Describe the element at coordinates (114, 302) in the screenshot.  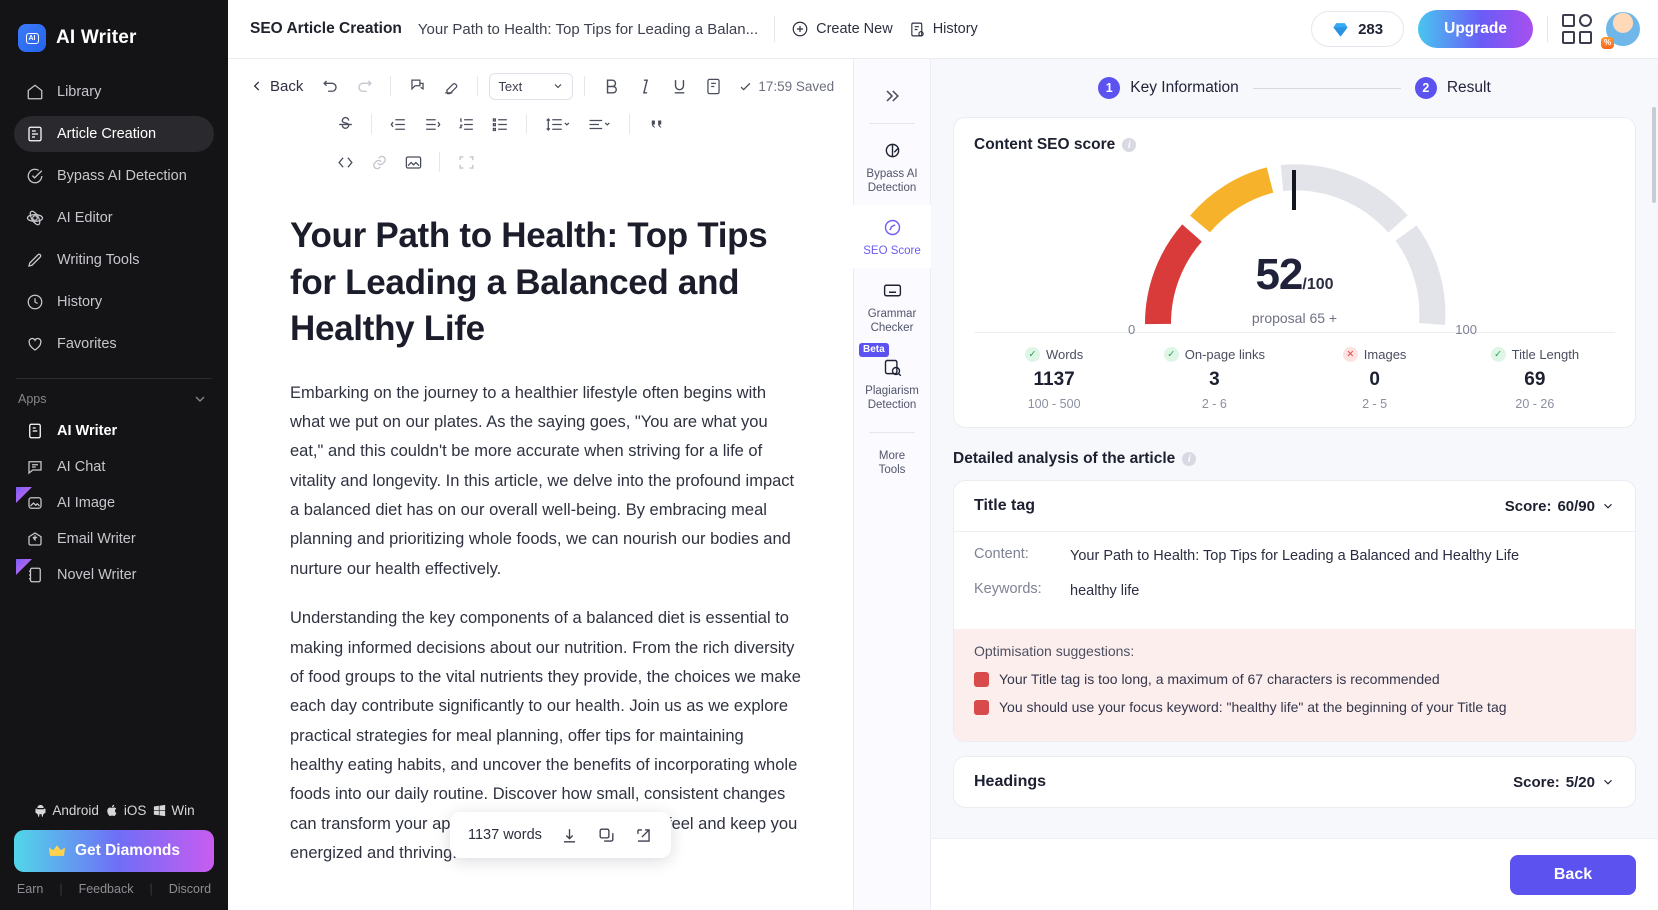
I see `sidebar-item-history: History` at that location.